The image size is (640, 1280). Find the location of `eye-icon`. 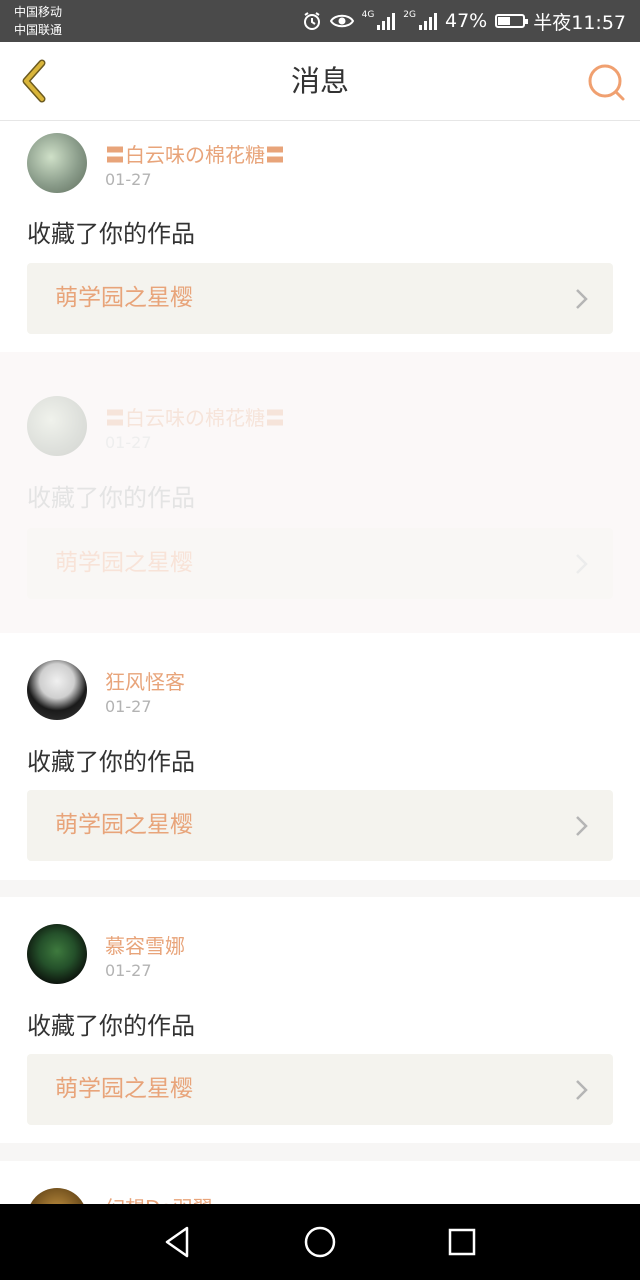

eye-icon is located at coordinates (341, 21).